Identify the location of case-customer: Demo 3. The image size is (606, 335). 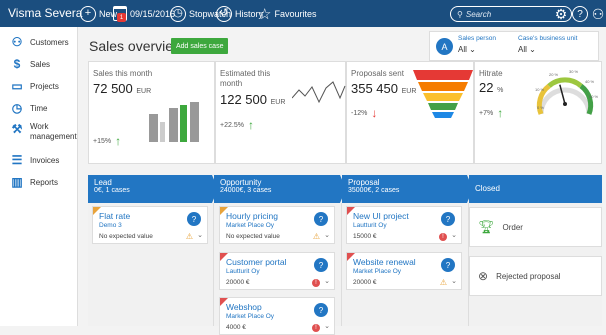
(110, 225).